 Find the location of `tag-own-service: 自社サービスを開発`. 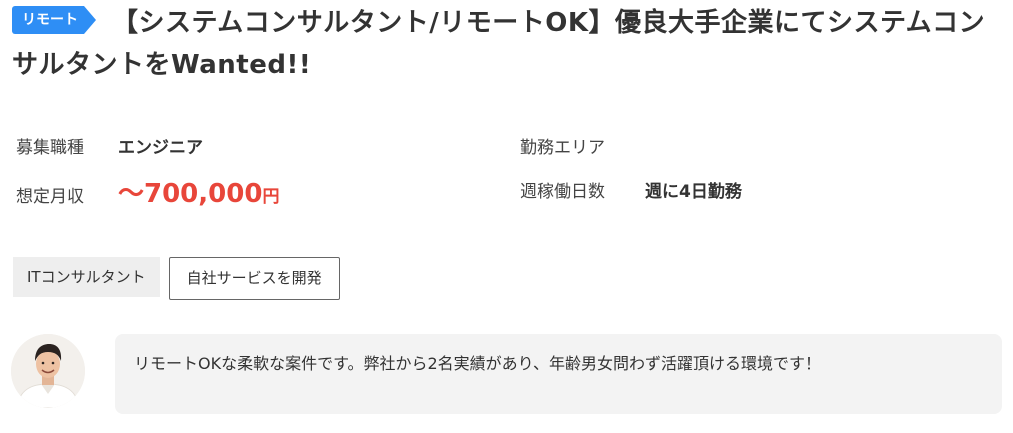

tag-own-service: 自社サービスを開発 is located at coordinates (254, 278).